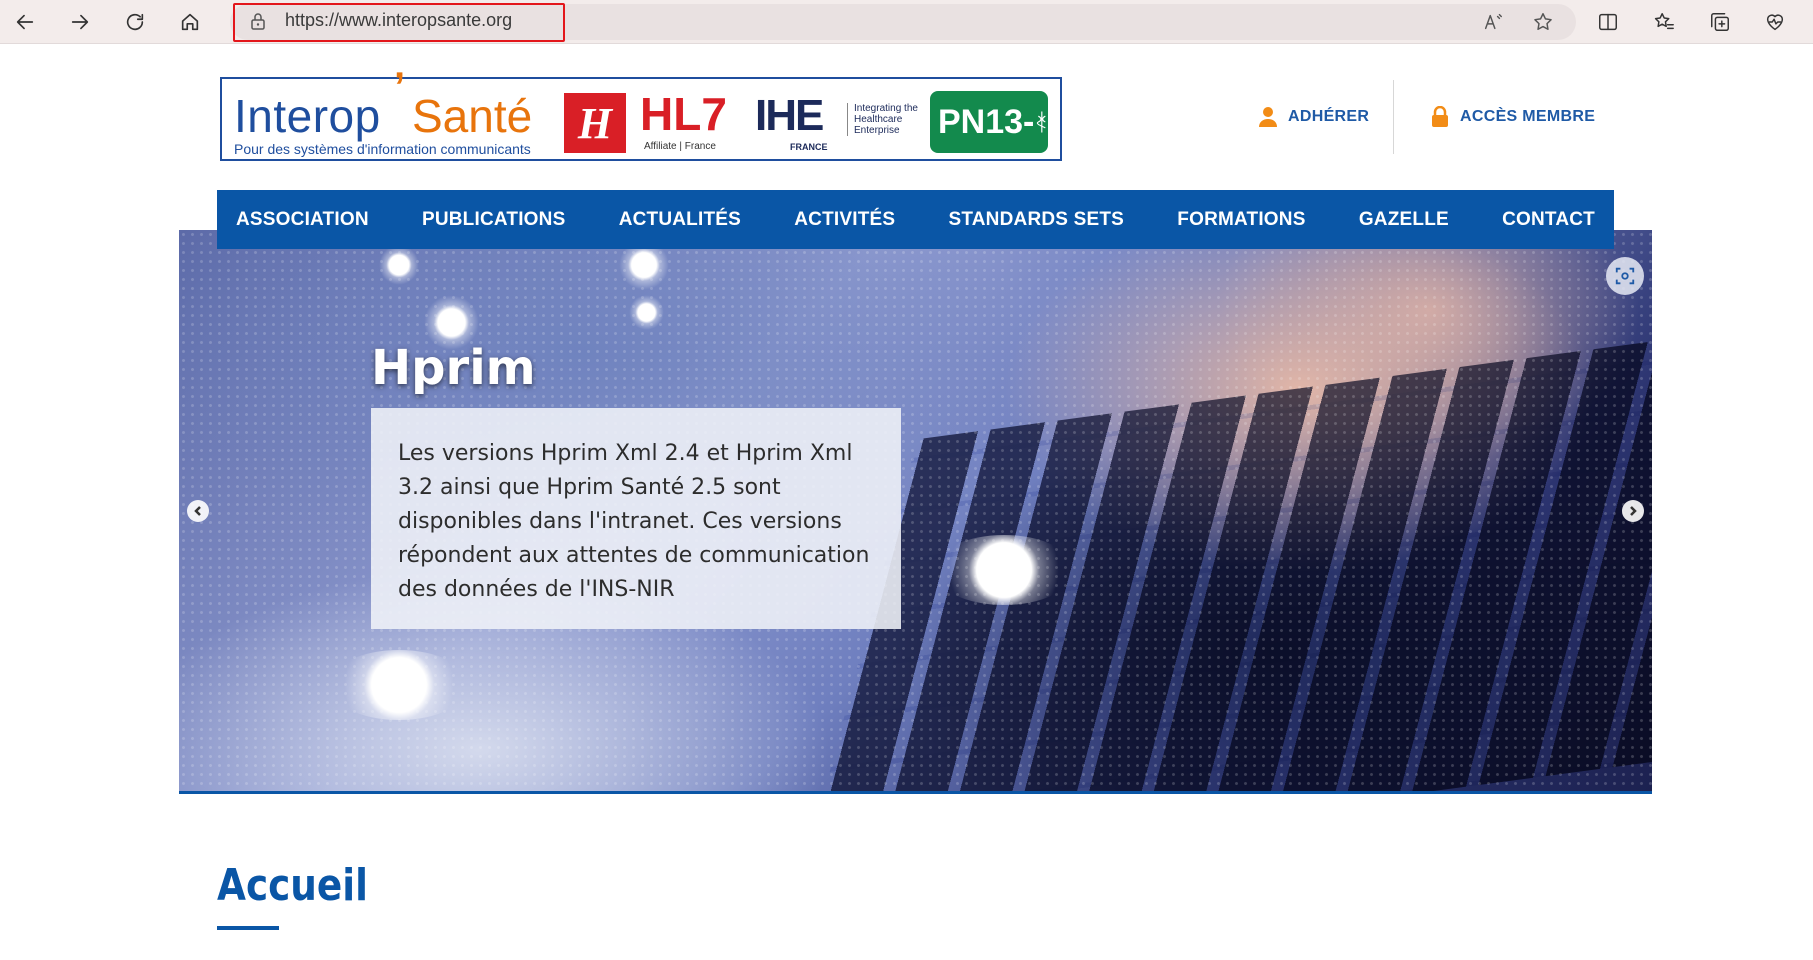  I want to click on heart-pulse-icon, so click(1775, 22).